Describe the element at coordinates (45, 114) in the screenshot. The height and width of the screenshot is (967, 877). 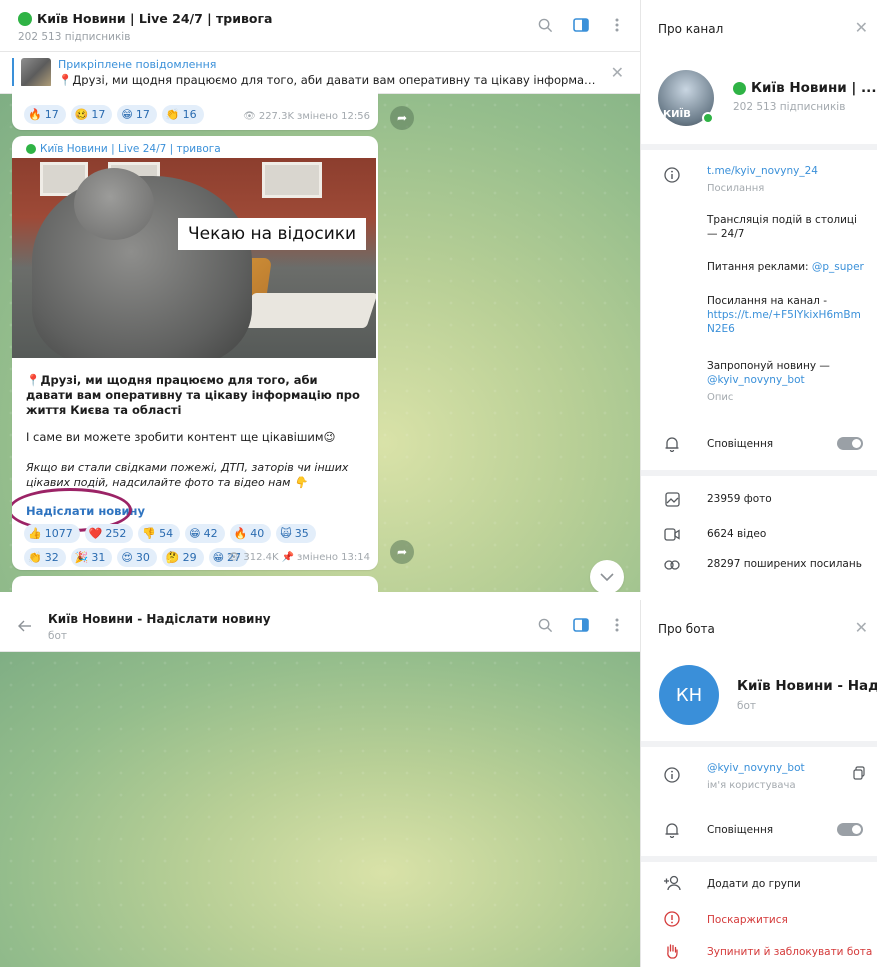
I see `reaction-chip: 🔥 17` at that location.